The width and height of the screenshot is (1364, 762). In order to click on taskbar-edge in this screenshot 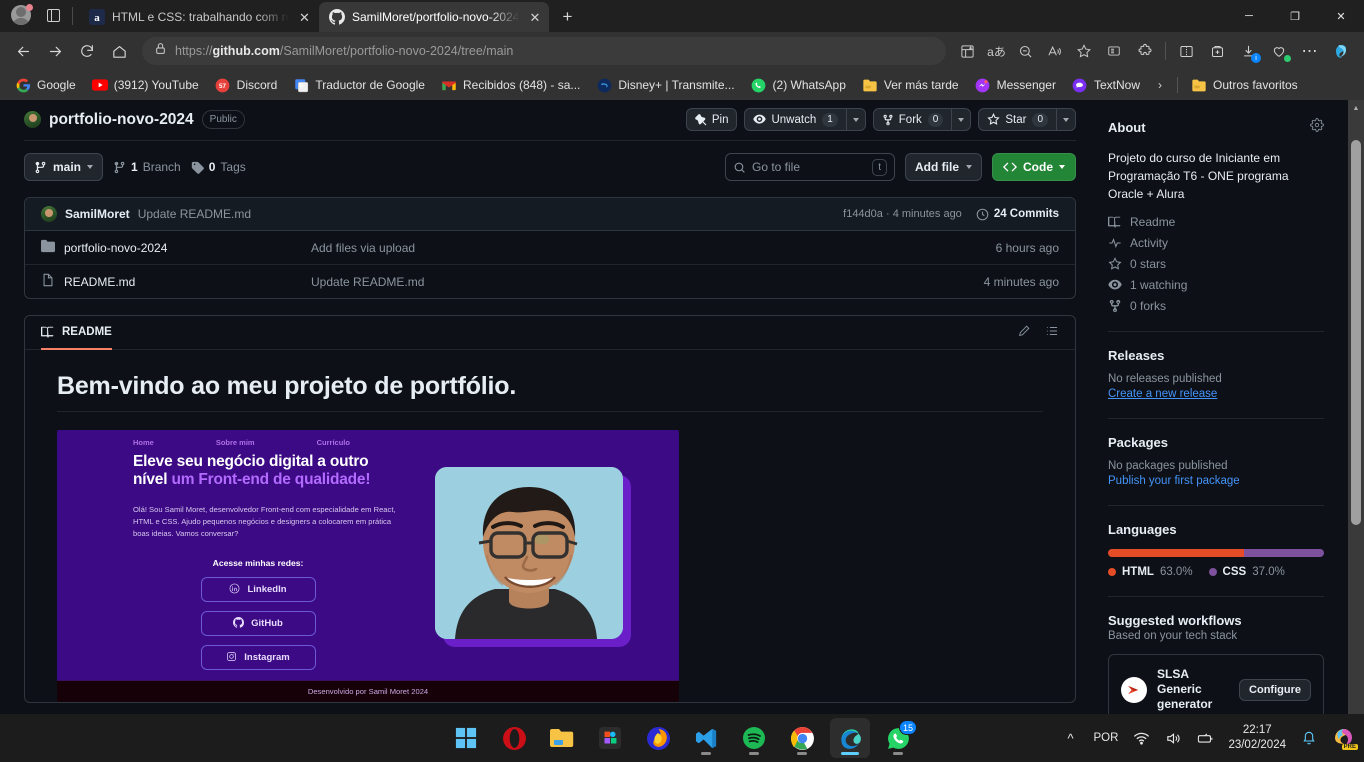, I will do `click(850, 738)`.